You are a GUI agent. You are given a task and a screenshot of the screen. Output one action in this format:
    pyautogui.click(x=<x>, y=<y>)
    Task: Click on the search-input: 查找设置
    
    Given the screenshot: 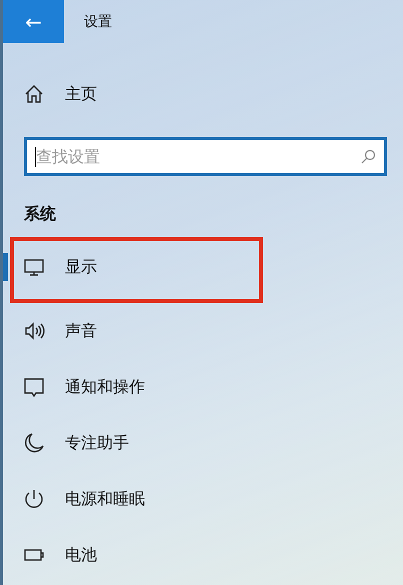 What is the action you would take?
    pyautogui.click(x=198, y=156)
    